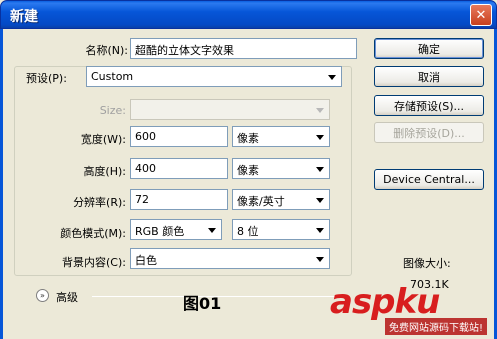 This screenshot has height=339, width=497. What do you see at coordinates (94, 262) in the screenshot?
I see `background-label: 背景内容(C):` at bounding box center [94, 262].